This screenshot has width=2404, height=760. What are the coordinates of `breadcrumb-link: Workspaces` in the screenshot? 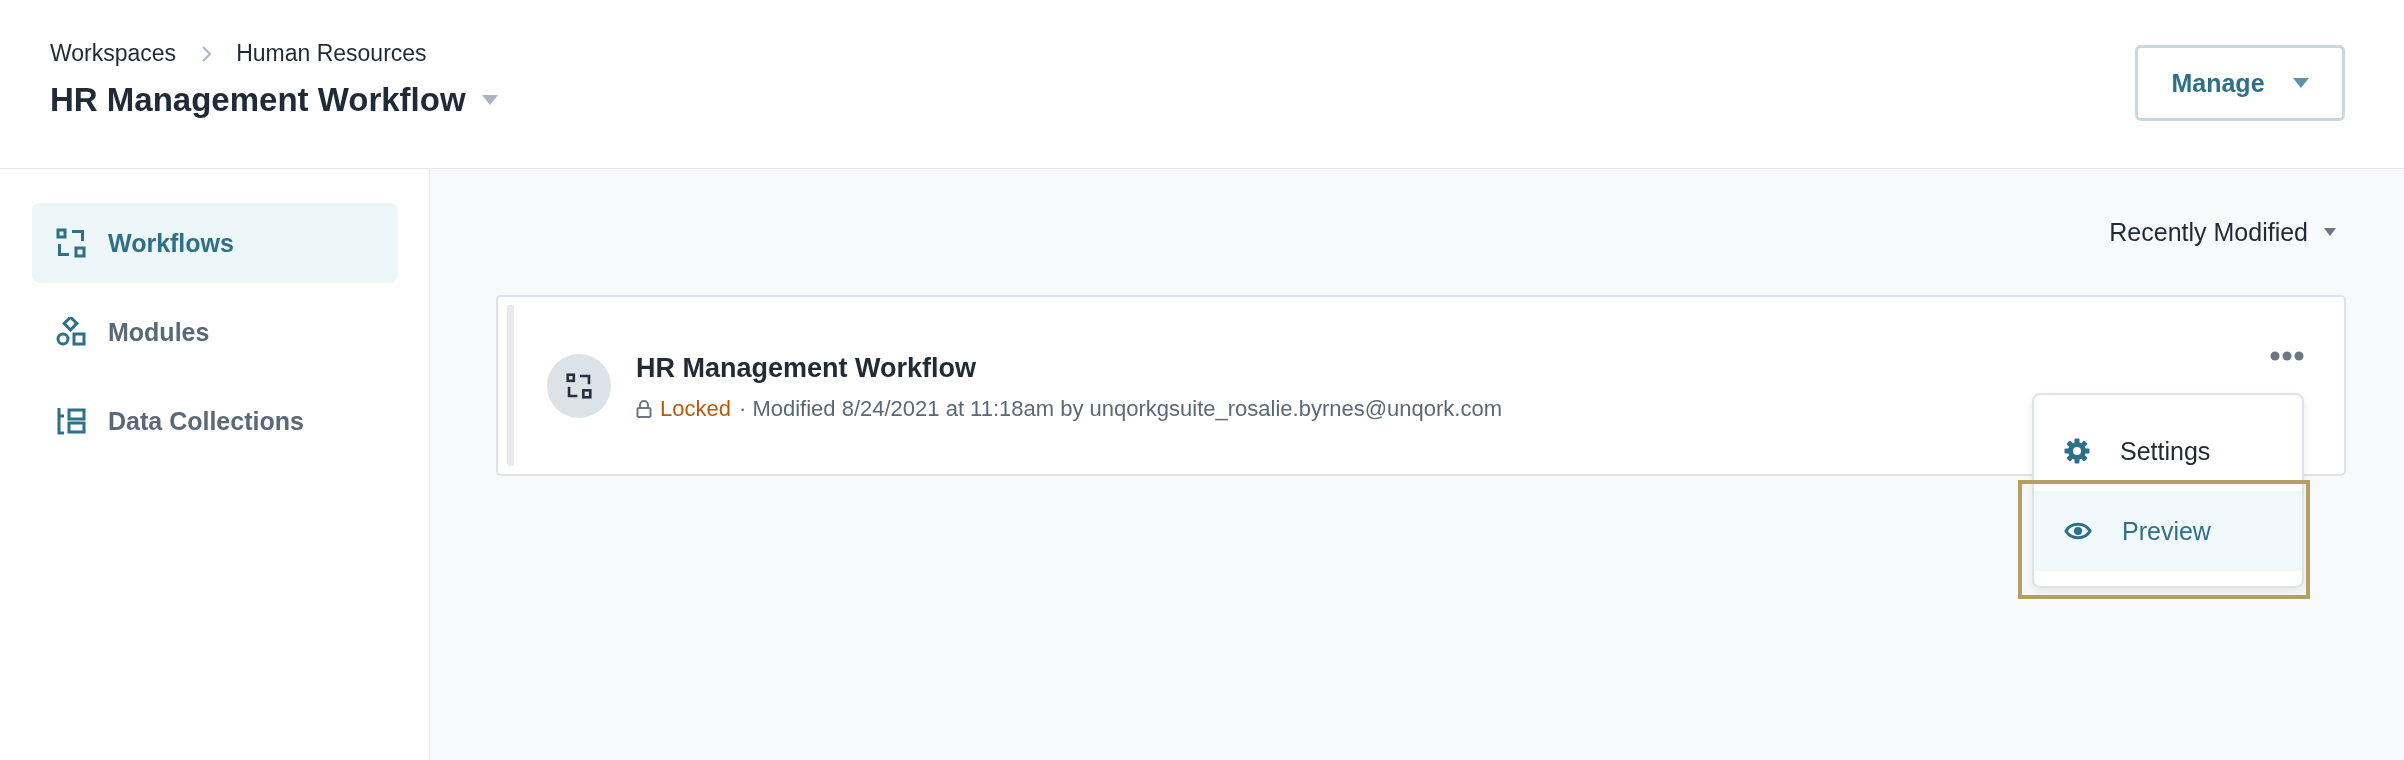 It's located at (113, 53).